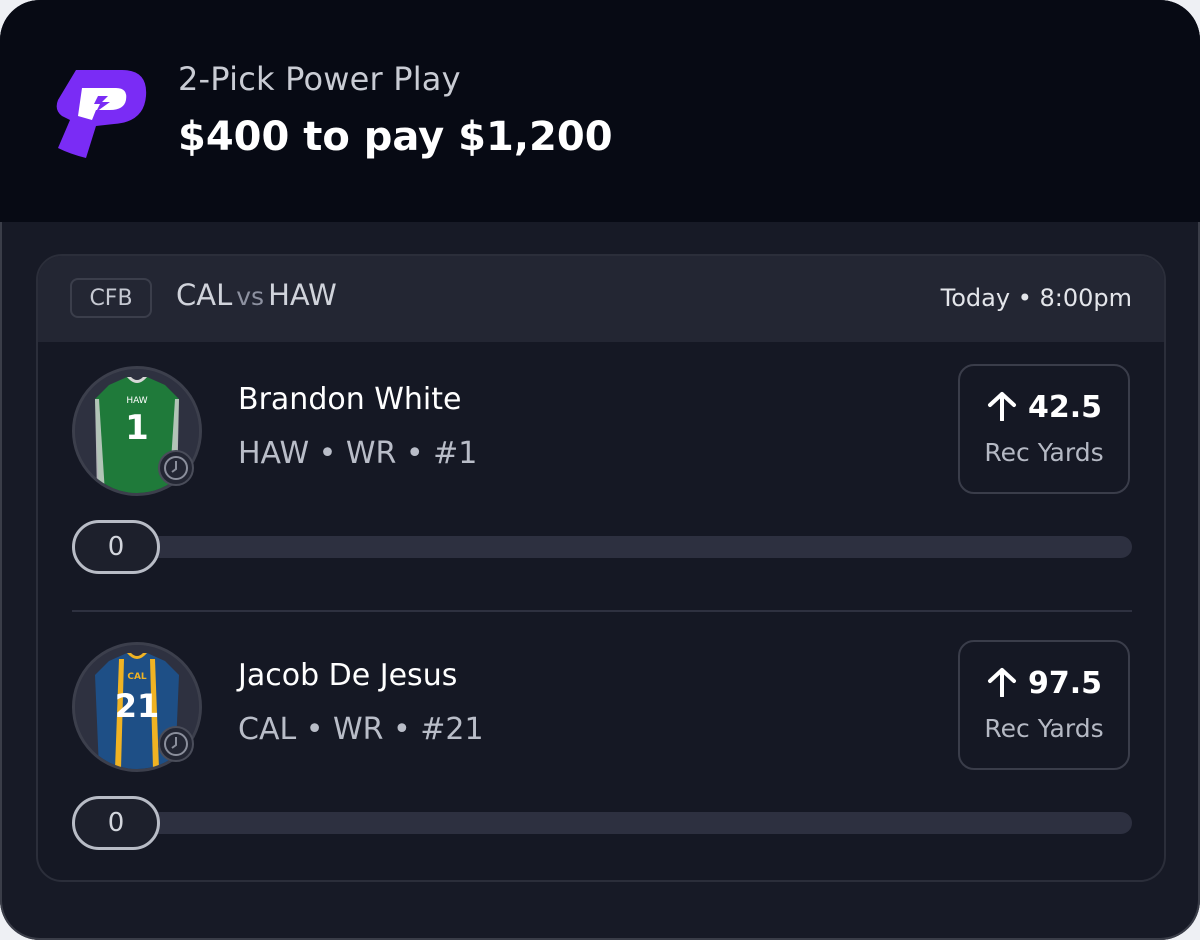 Image resolution: width=1200 pixels, height=940 pixels. I want to click on jersey-number: 21, so click(137, 706).